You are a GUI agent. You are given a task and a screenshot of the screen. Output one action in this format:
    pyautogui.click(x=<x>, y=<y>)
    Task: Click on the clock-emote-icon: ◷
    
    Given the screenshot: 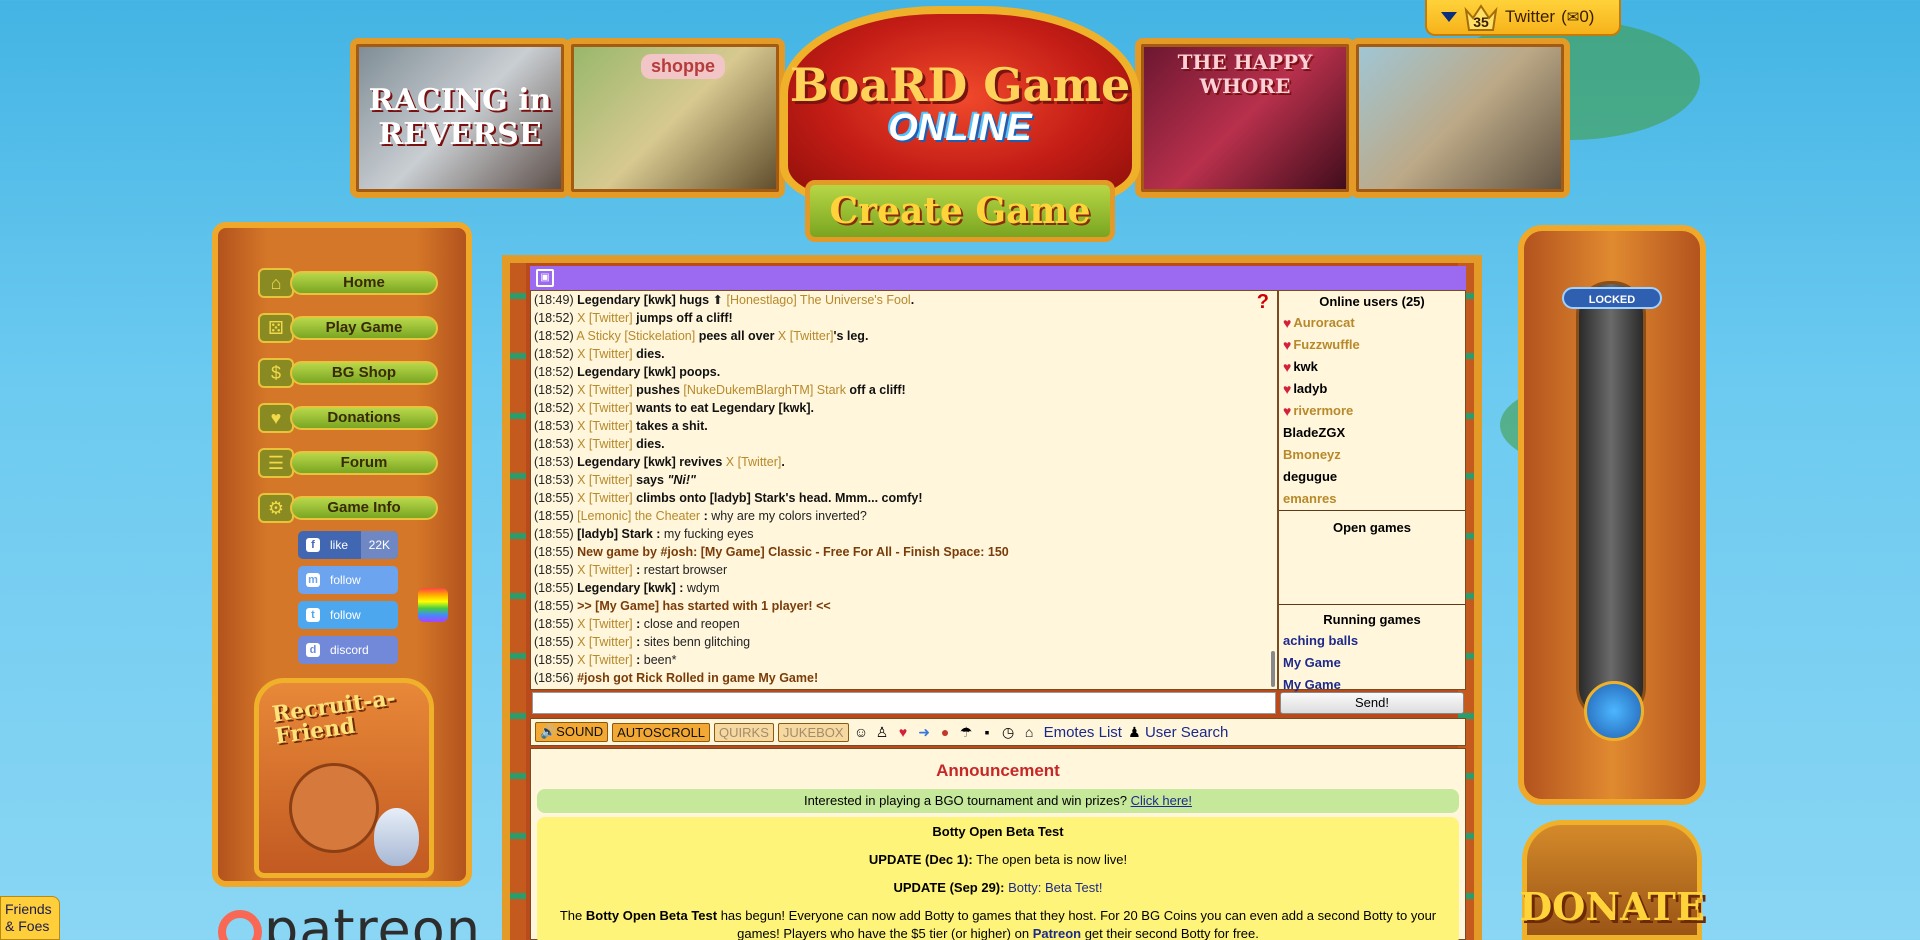 What is the action you would take?
    pyautogui.click(x=1008, y=732)
    